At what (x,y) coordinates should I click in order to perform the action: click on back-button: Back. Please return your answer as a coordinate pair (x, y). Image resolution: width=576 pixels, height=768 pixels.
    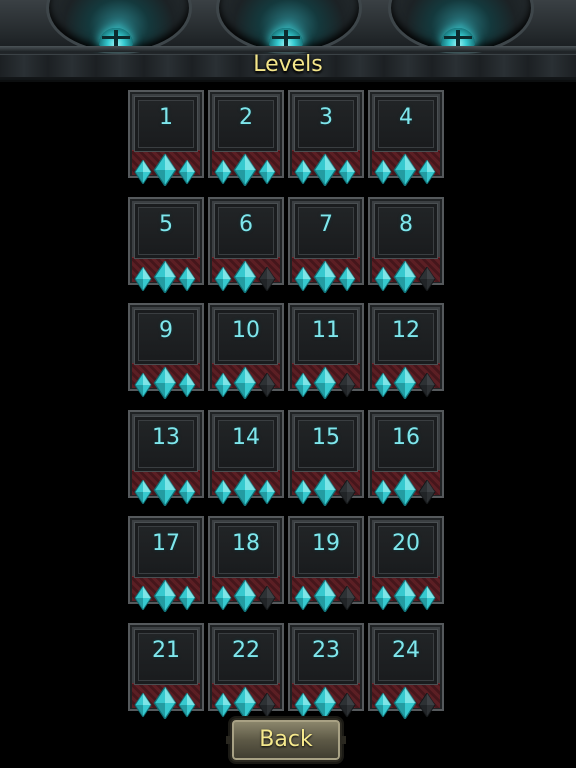
    Looking at the image, I should click on (286, 740).